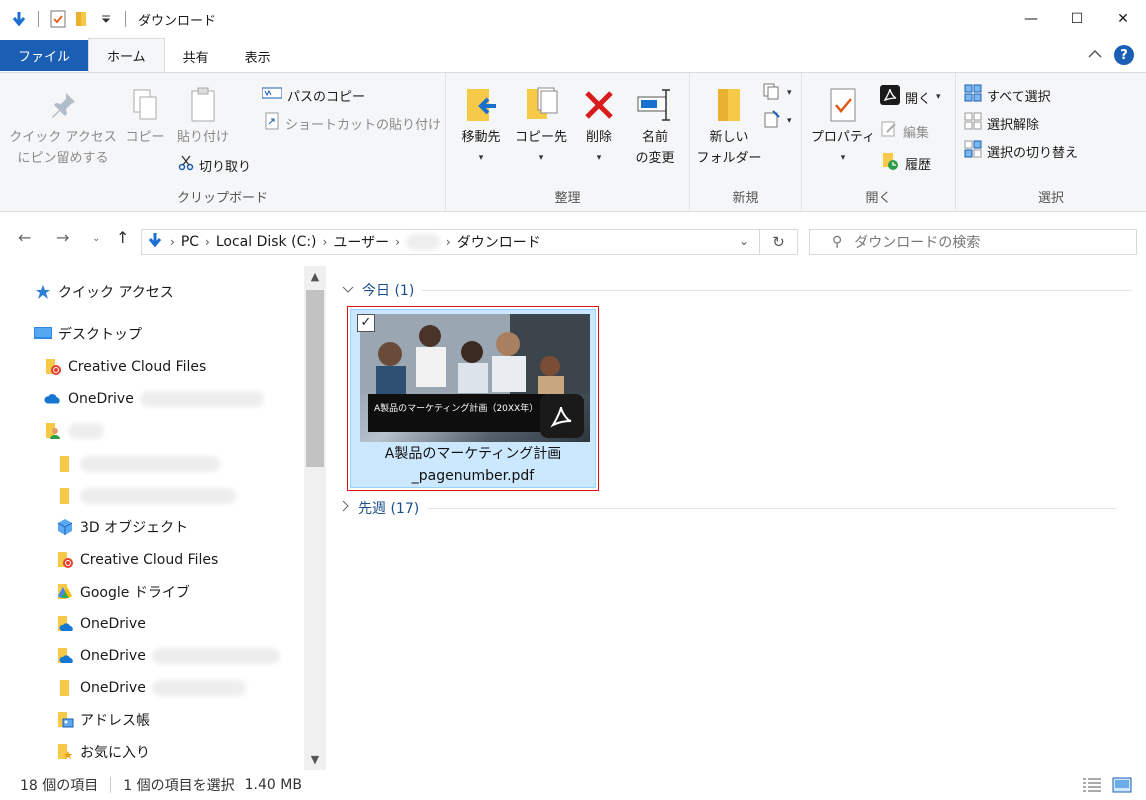  What do you see at coordinates (101, 624) in the screenshot?
I see `tree-item-onedrive-2: OneDrive` at bounding box center [101, 624].